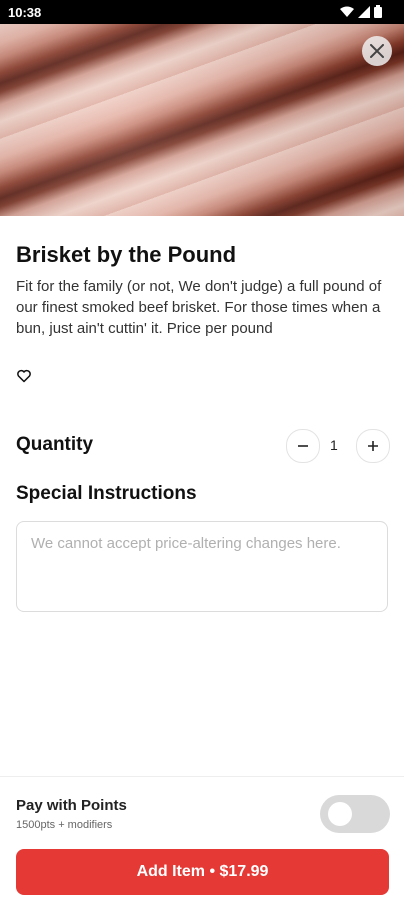  I want to click on wifi-icon, so click(347, 11).